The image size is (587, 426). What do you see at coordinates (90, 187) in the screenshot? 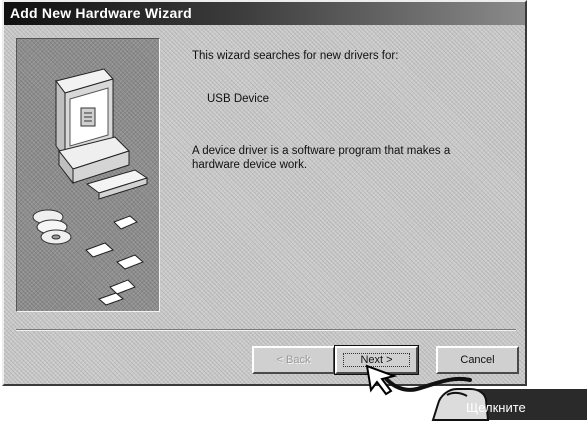
I see `computer-and-discs-icon` at bounding box center [90, 187].